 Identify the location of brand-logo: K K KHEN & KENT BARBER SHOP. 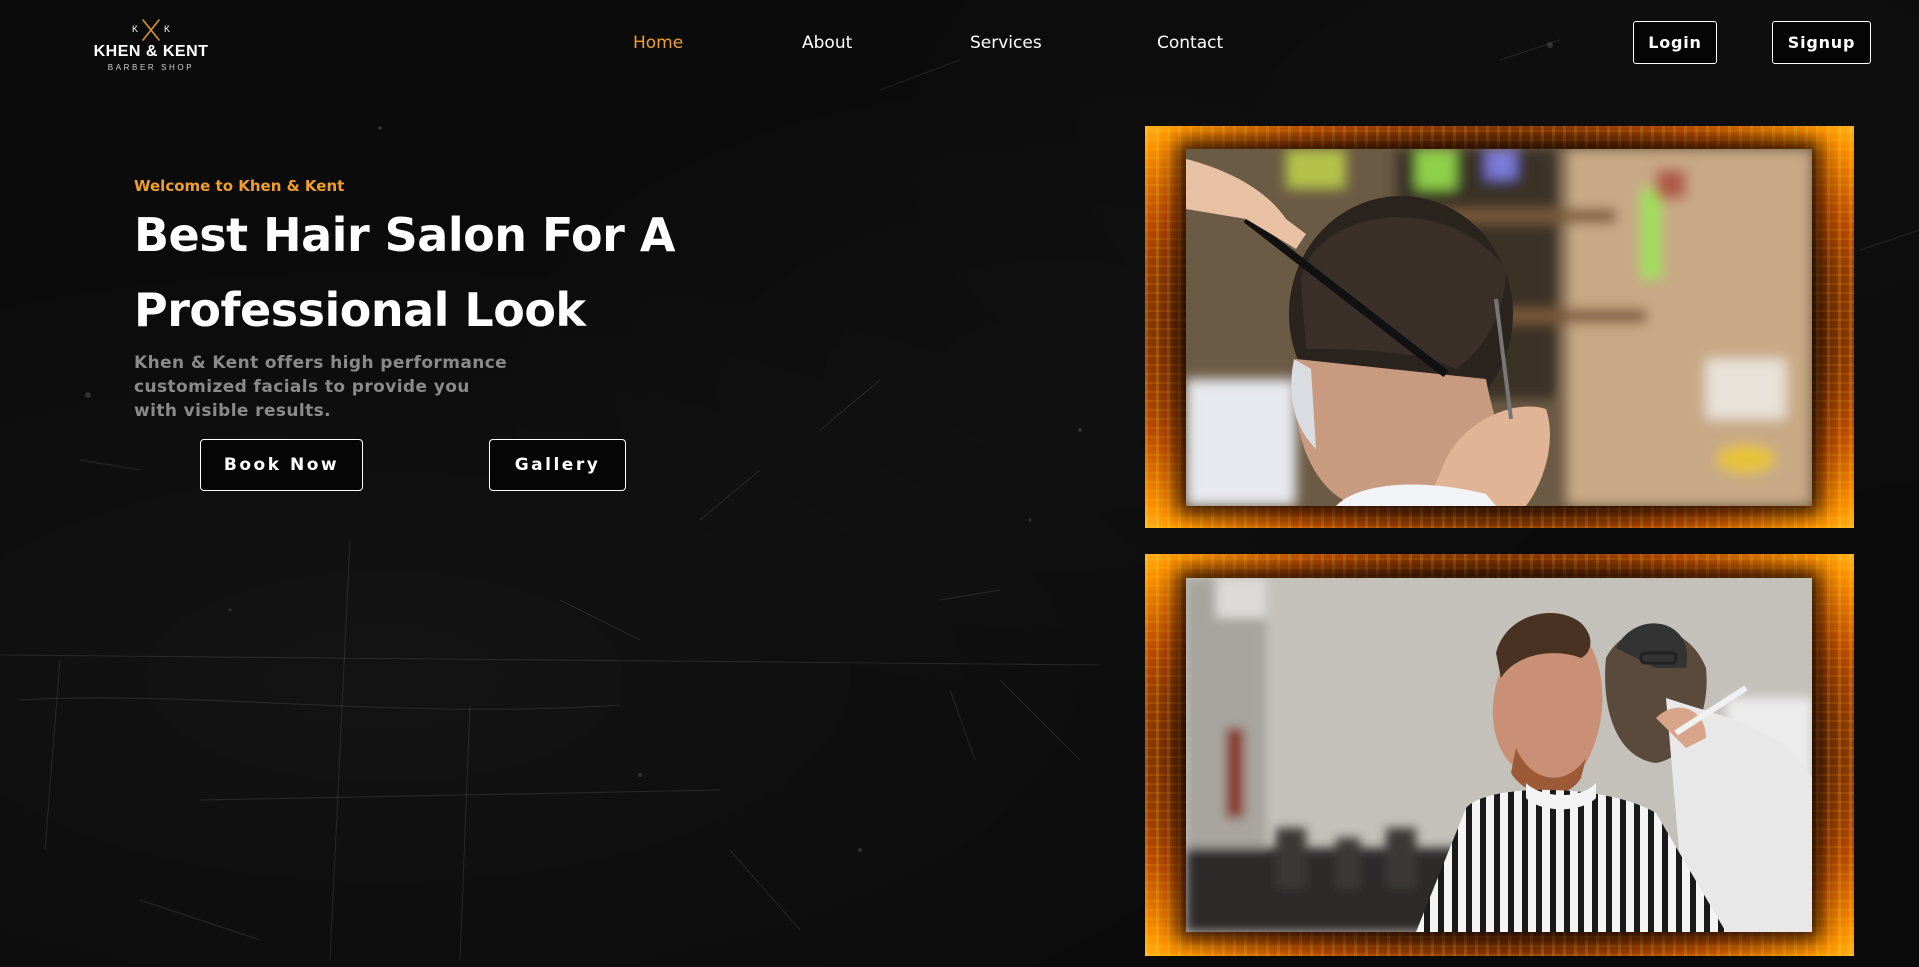
(151, 50).